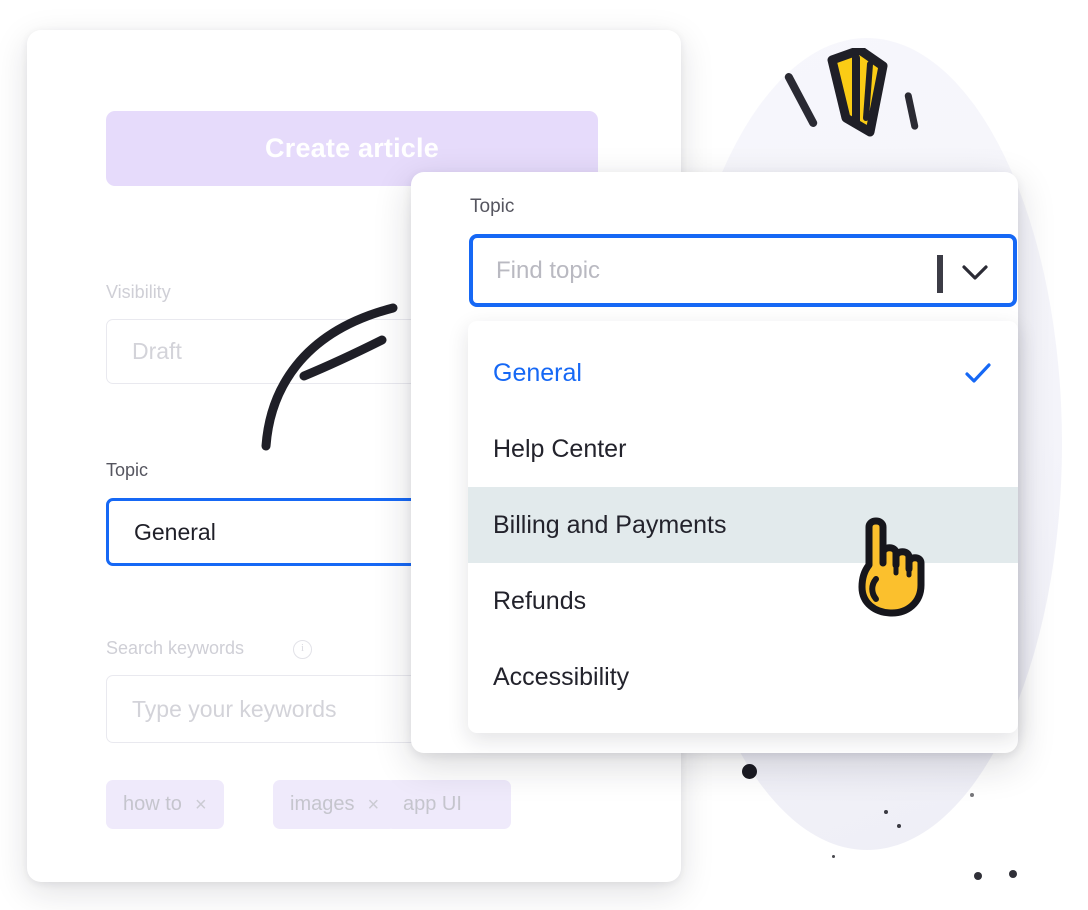 This screenshot has width=1088, height=910. I want to click on topic-option-label: General, so click(537, 372).